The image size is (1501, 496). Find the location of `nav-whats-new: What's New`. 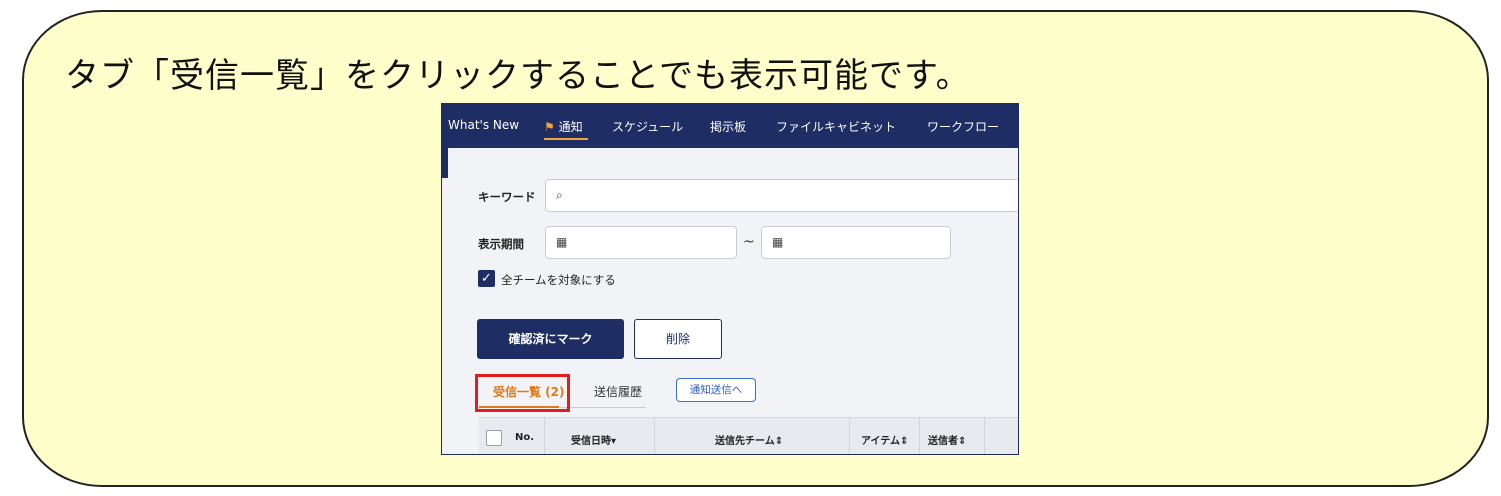

nav-whats-new: What's New is located at coordinates (483, 125).